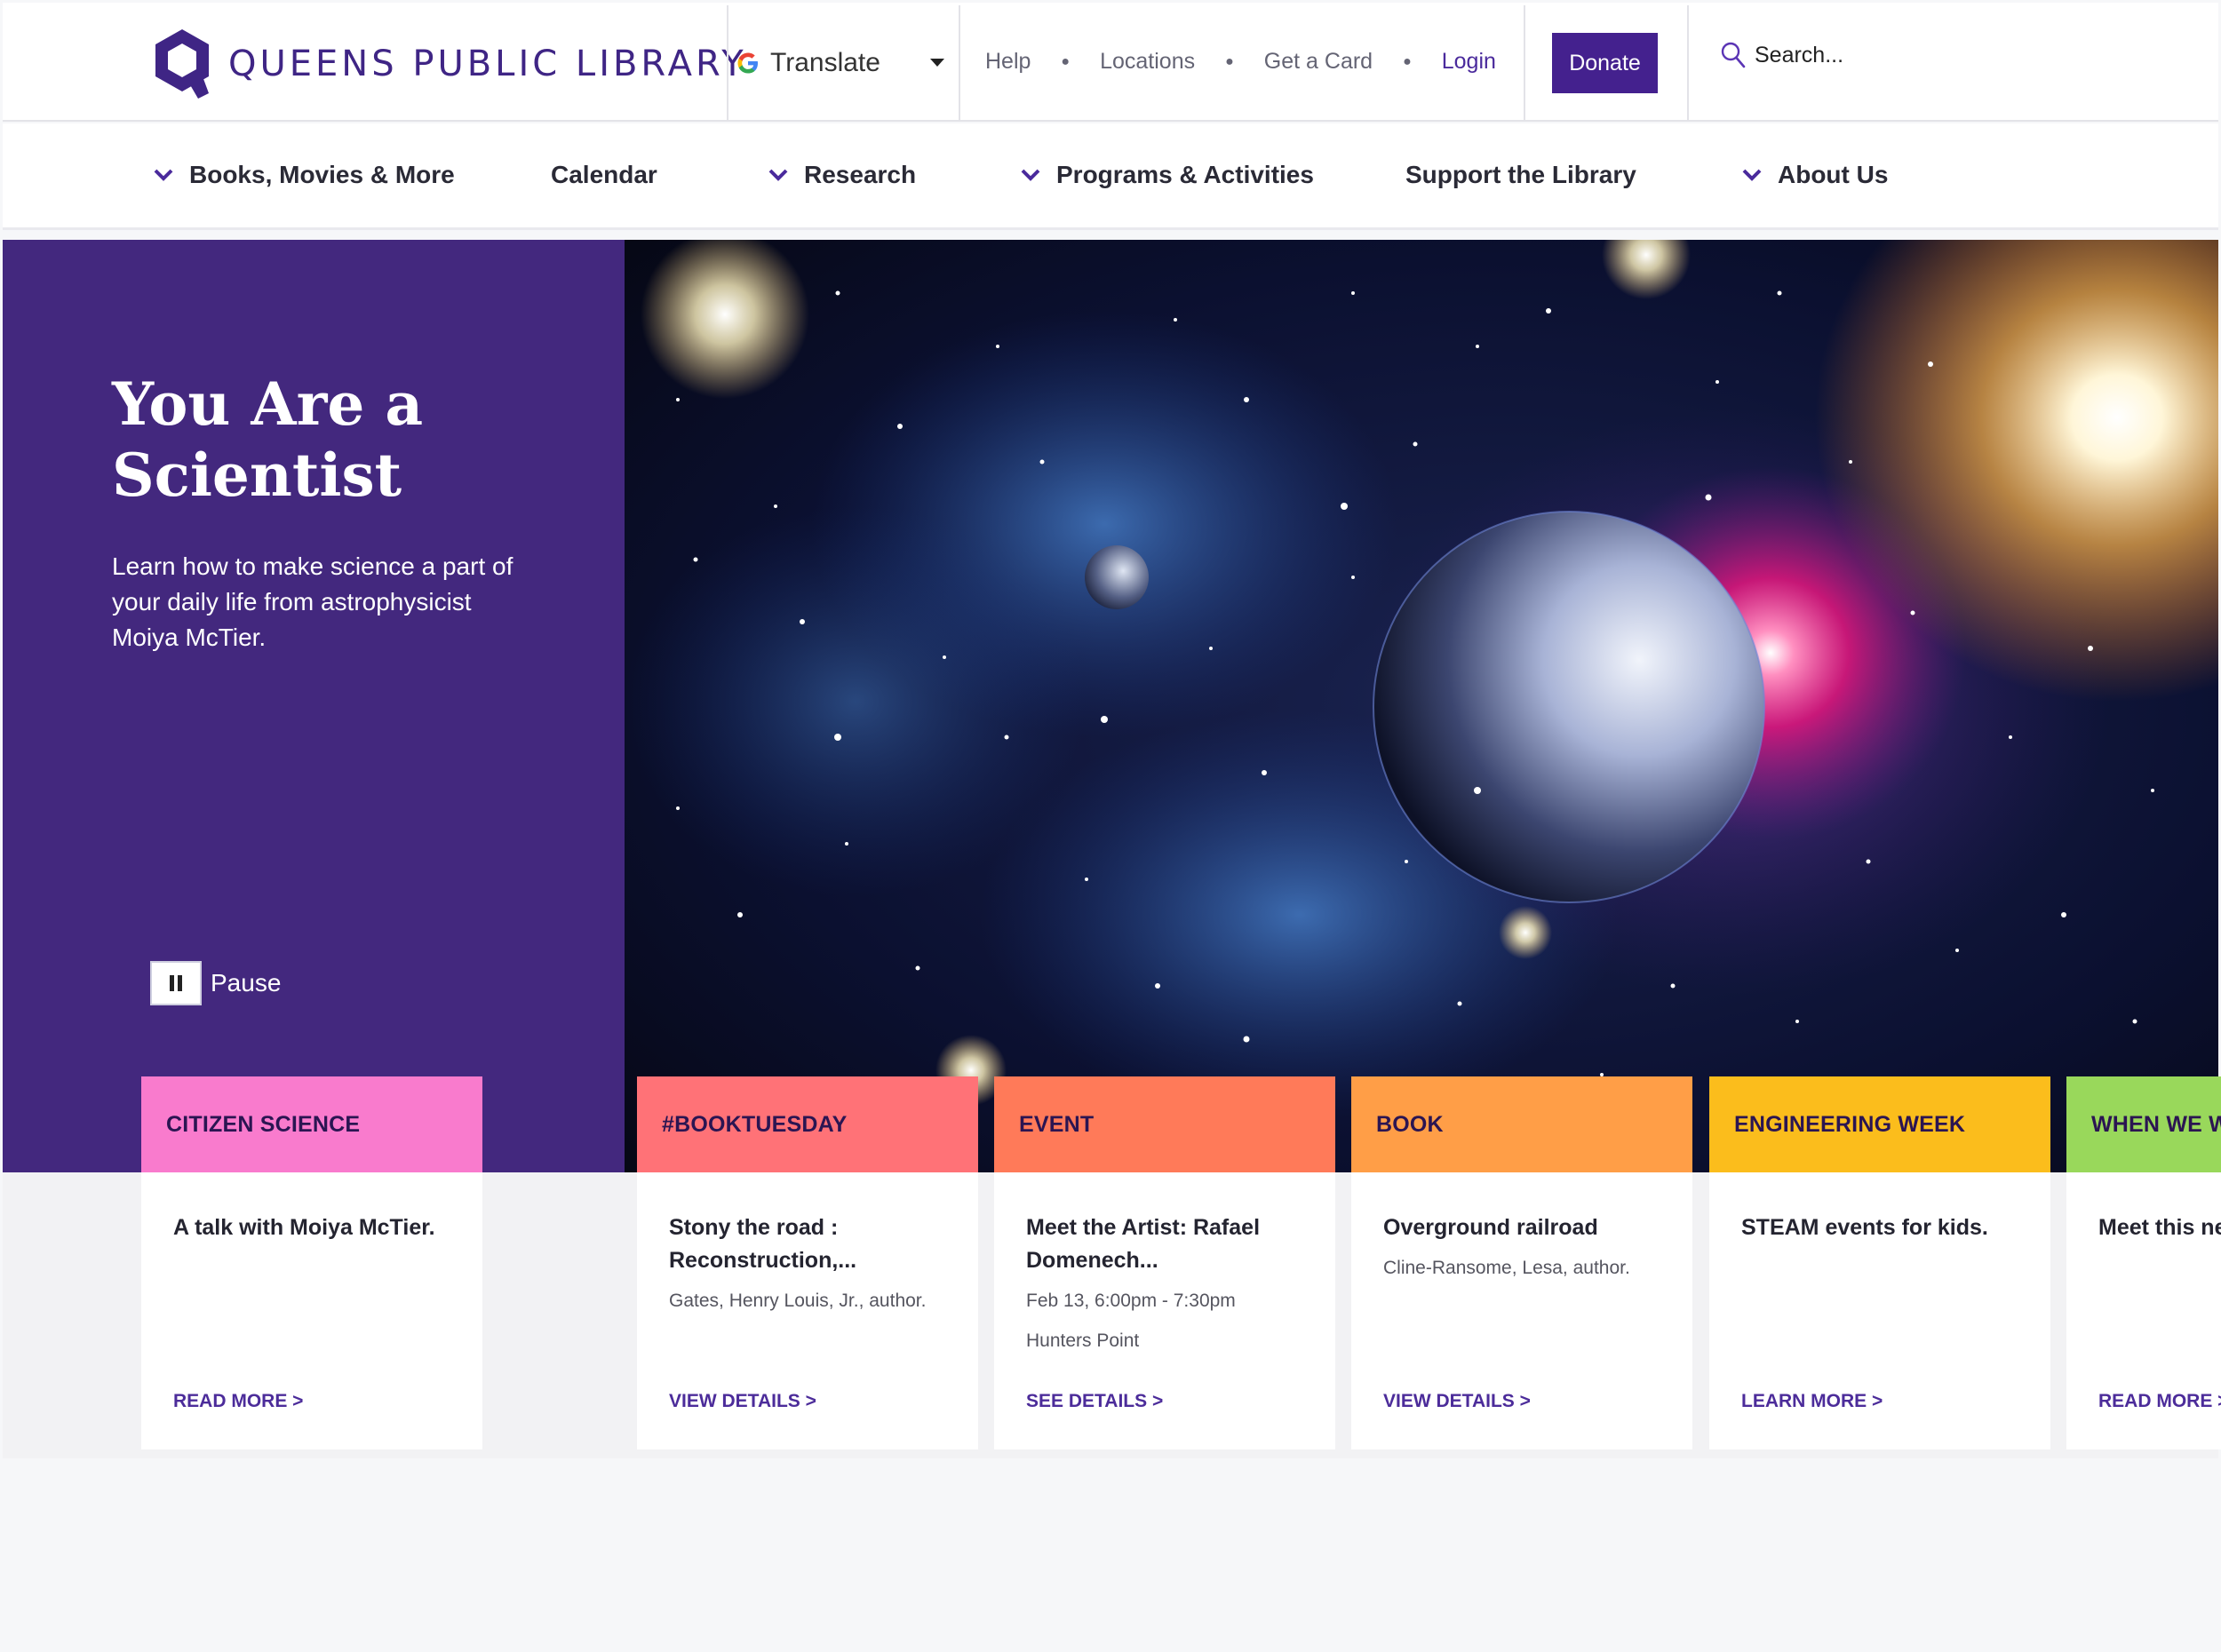 The image size is (2221, 1652). I want to click on card-tag: BOOK, so click(1521, 1124).